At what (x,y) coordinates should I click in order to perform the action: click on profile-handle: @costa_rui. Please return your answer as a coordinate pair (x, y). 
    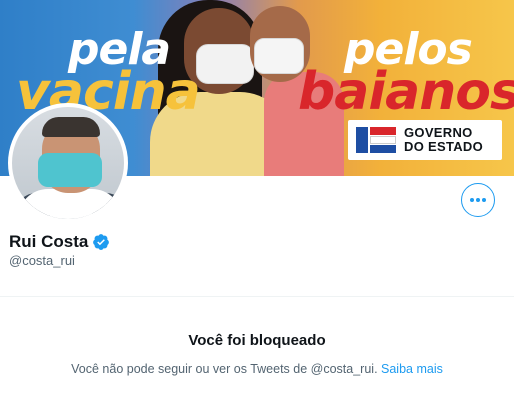
    Looking at the image, I should click on (42, 260).